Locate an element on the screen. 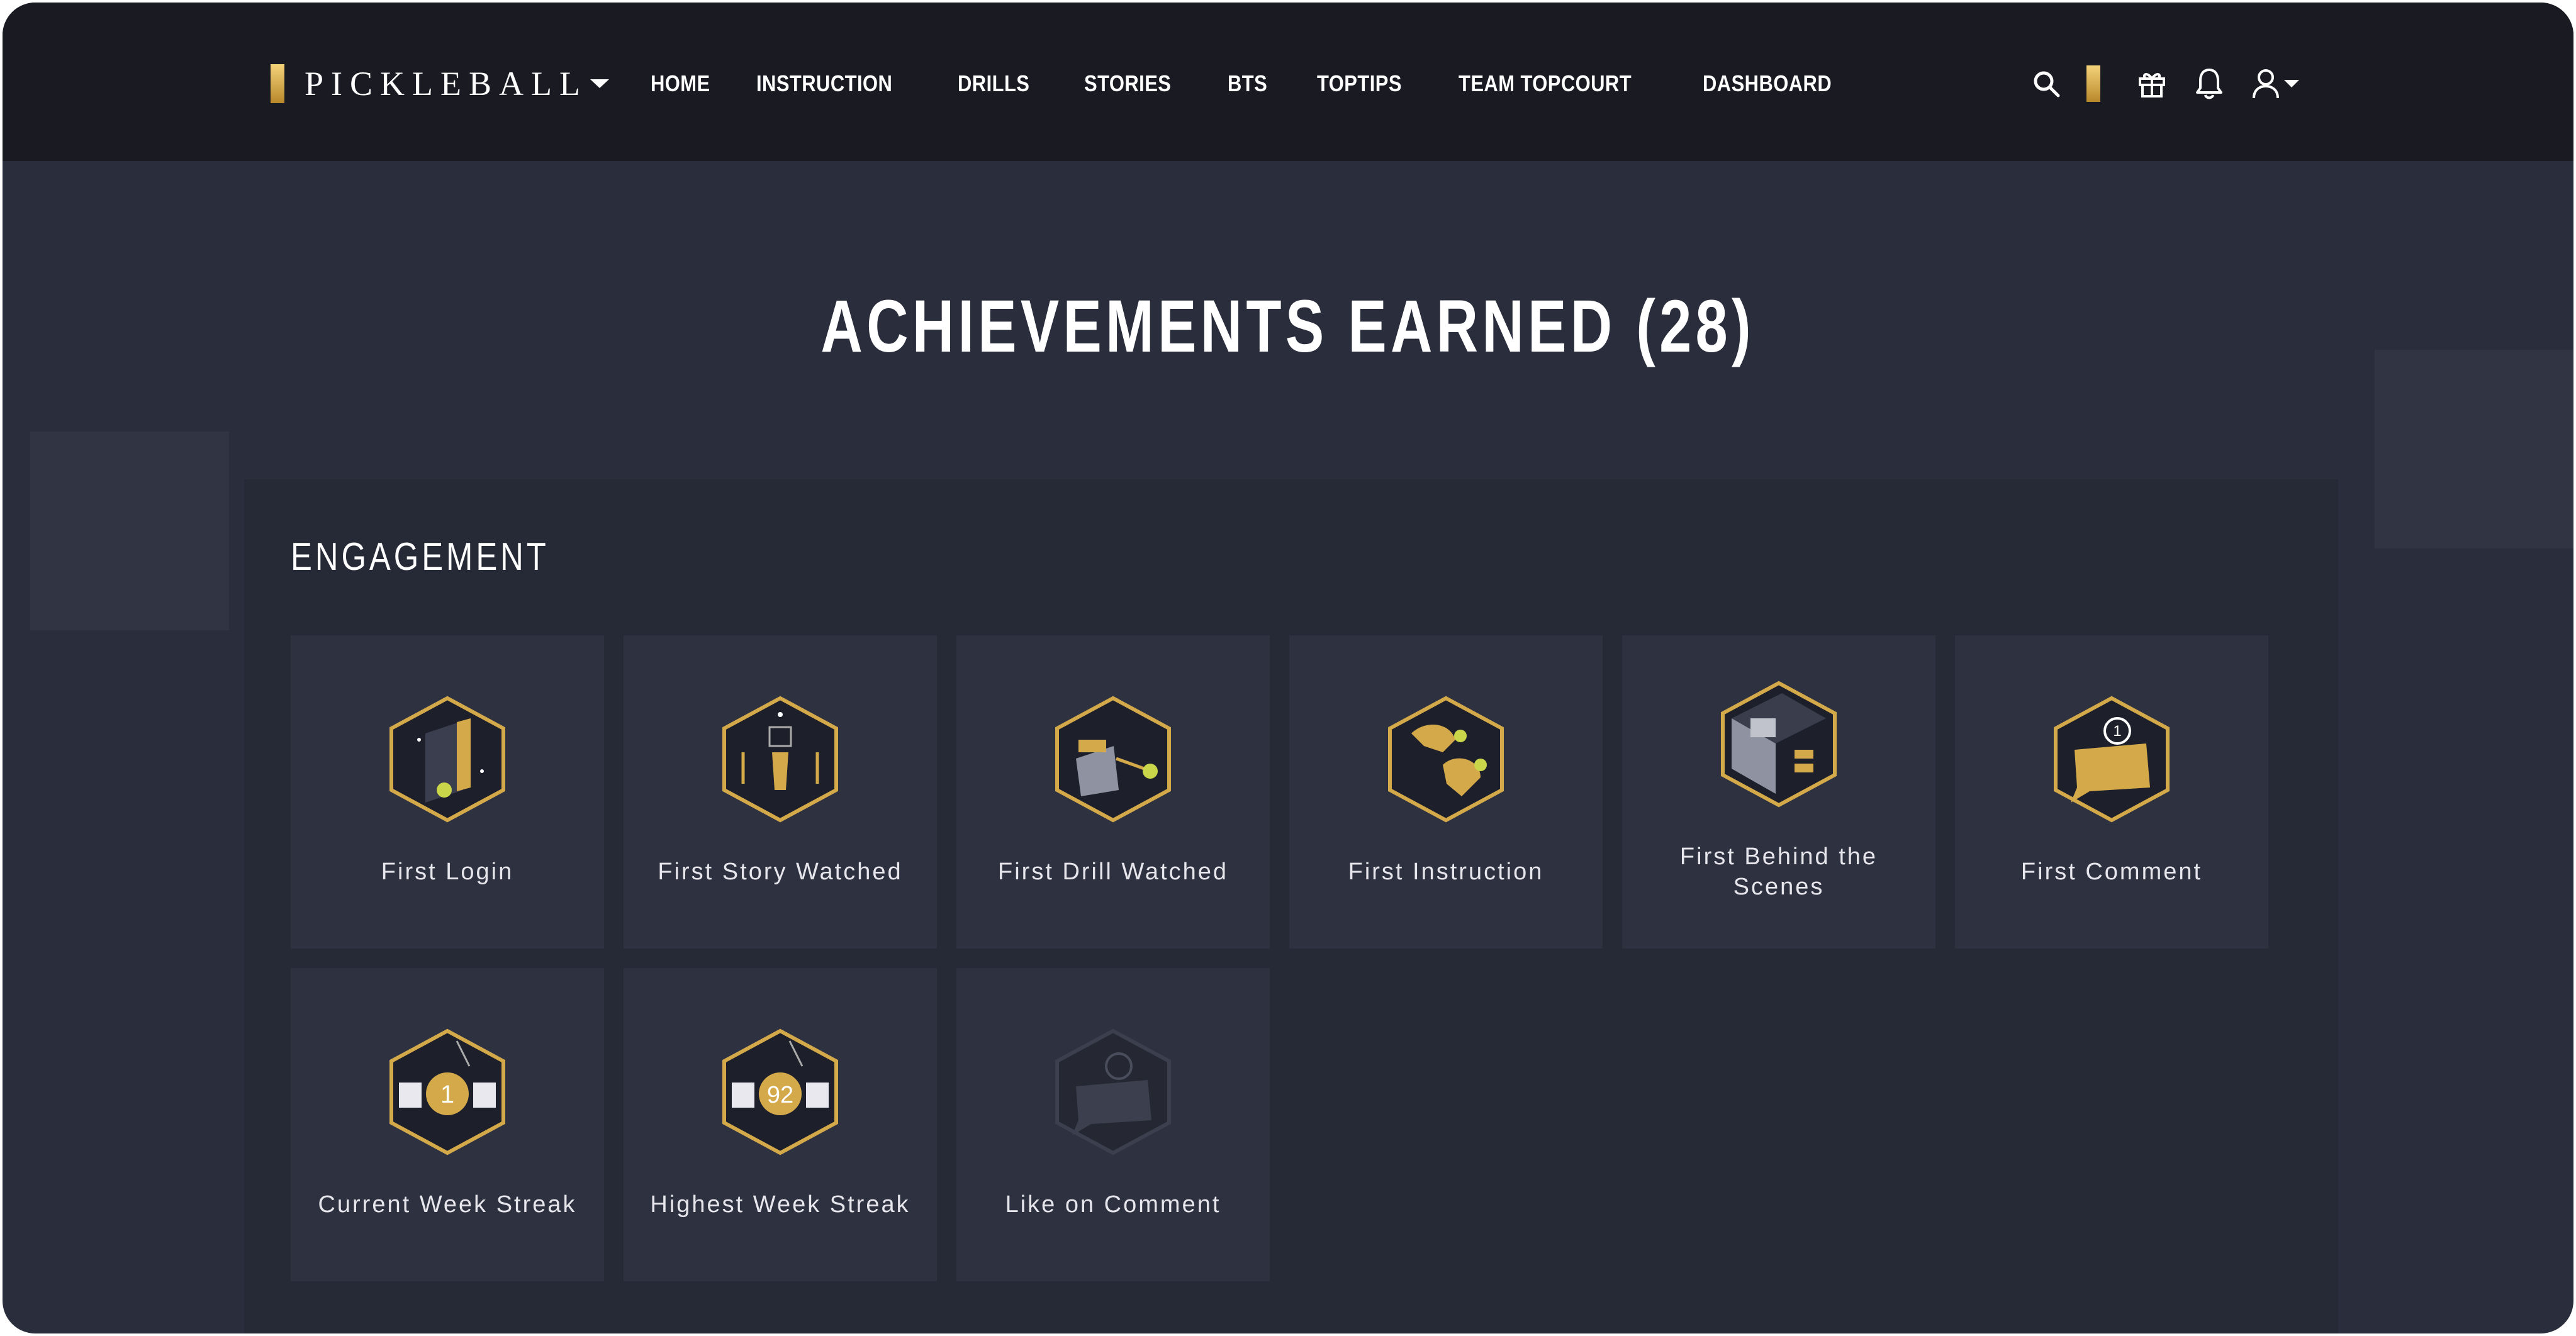 The width and height of the screenshot is (2576, 1336). like-badge-icon is located at coordinates (1113, 1091).